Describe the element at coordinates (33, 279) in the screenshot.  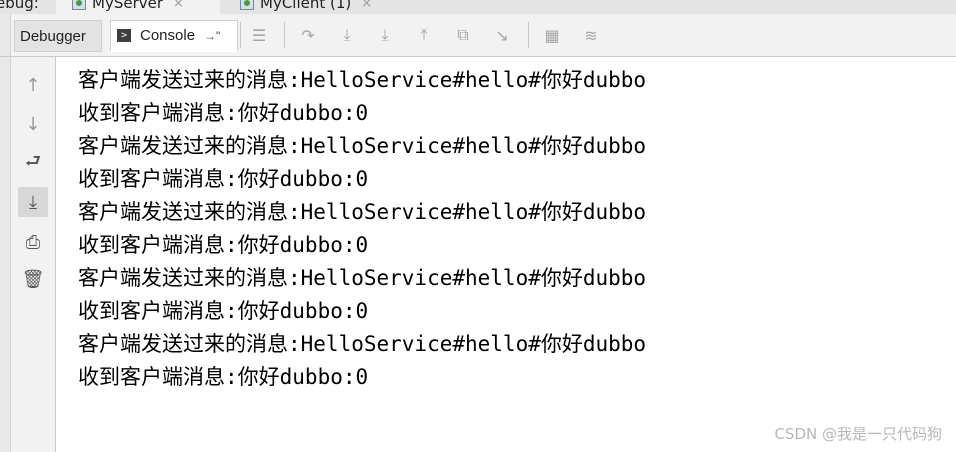
I see `clear-all-icon: 🗑` at that location.